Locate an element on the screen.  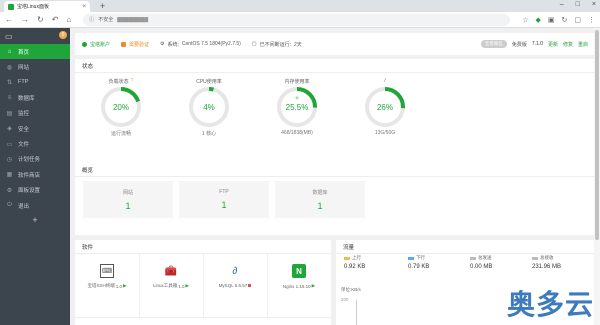
traffic-legend: 总发送 is located at coordinates (481, 258).